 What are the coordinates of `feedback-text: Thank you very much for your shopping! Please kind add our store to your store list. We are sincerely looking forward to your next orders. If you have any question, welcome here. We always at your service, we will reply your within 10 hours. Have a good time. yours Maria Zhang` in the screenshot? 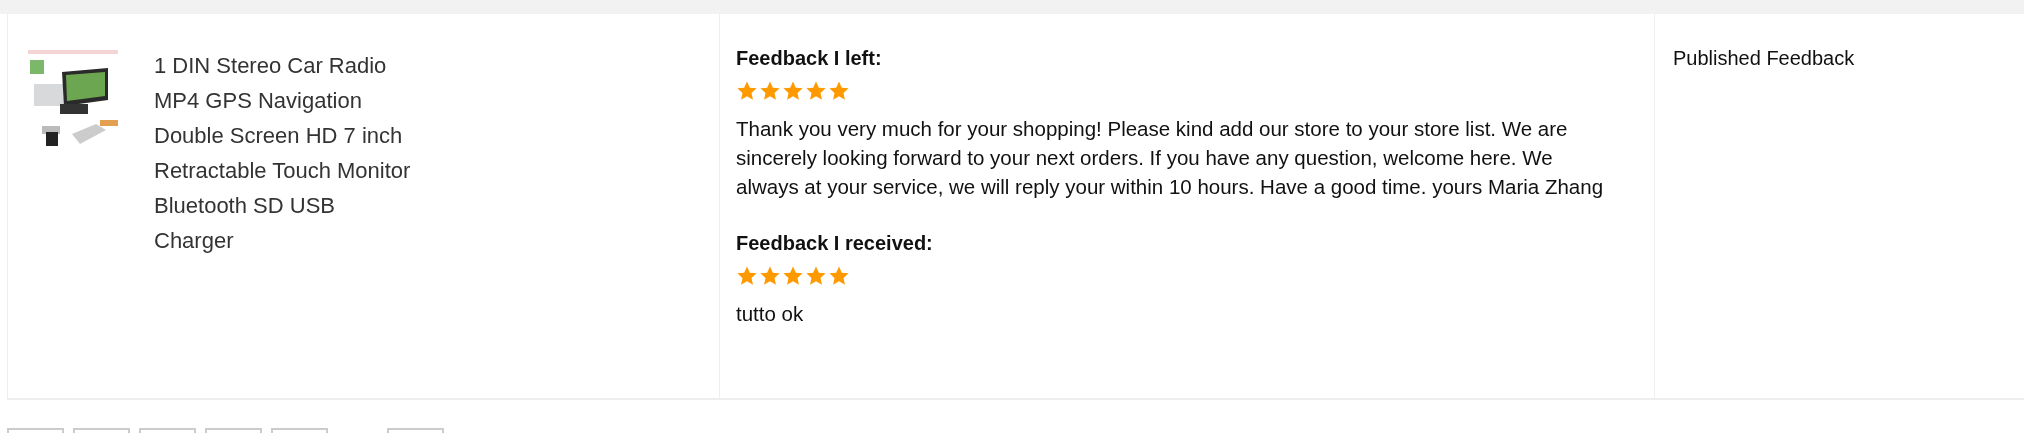 It's located at (1170, 158).